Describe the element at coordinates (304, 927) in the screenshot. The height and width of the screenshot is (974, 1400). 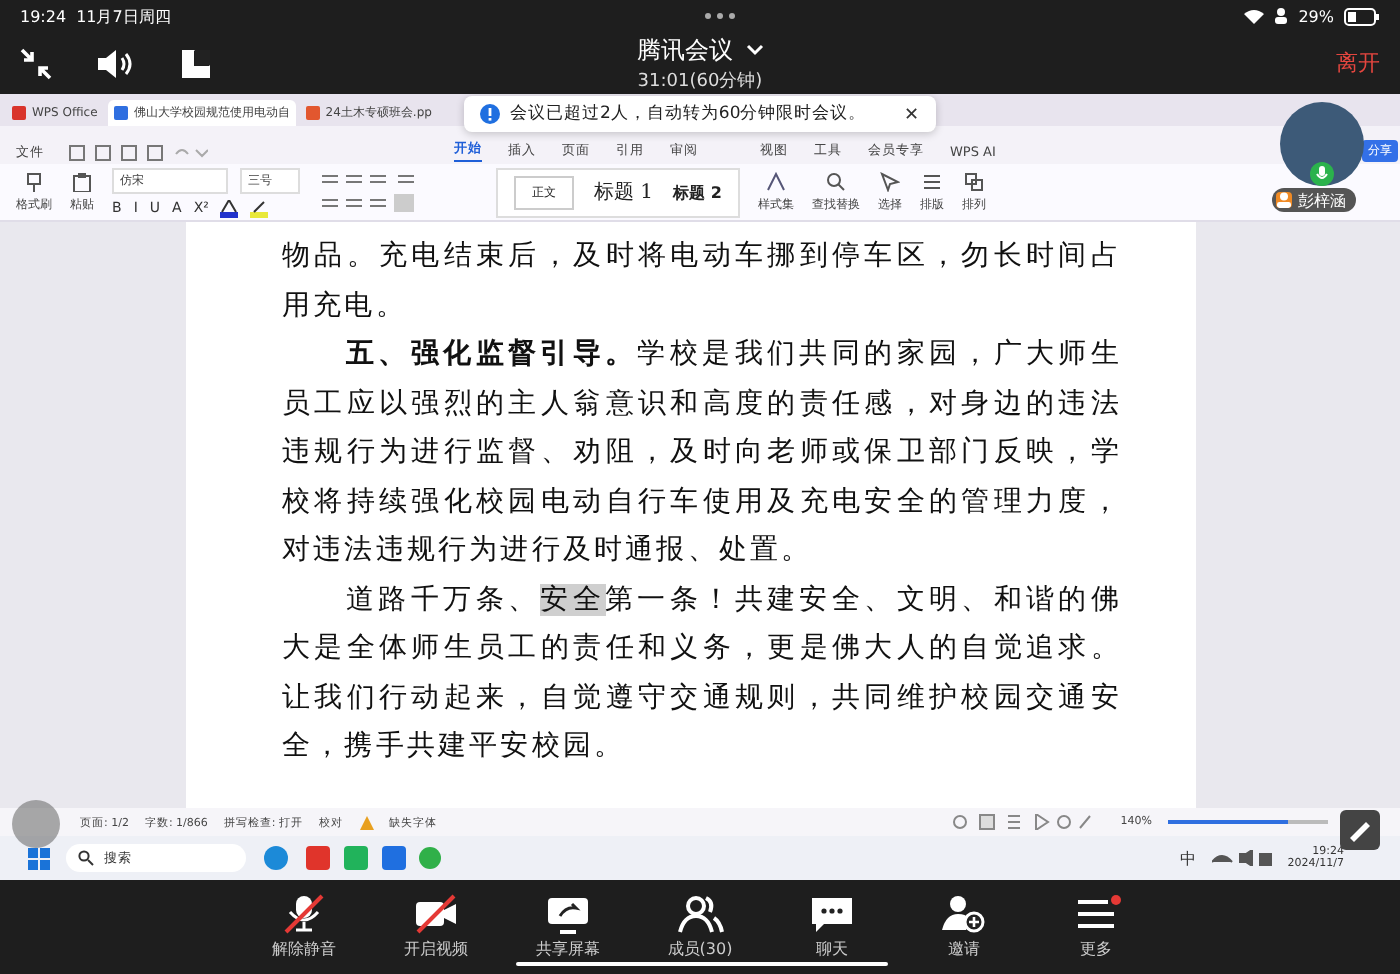
I see `toolbar-button: 解除静音` at that location.